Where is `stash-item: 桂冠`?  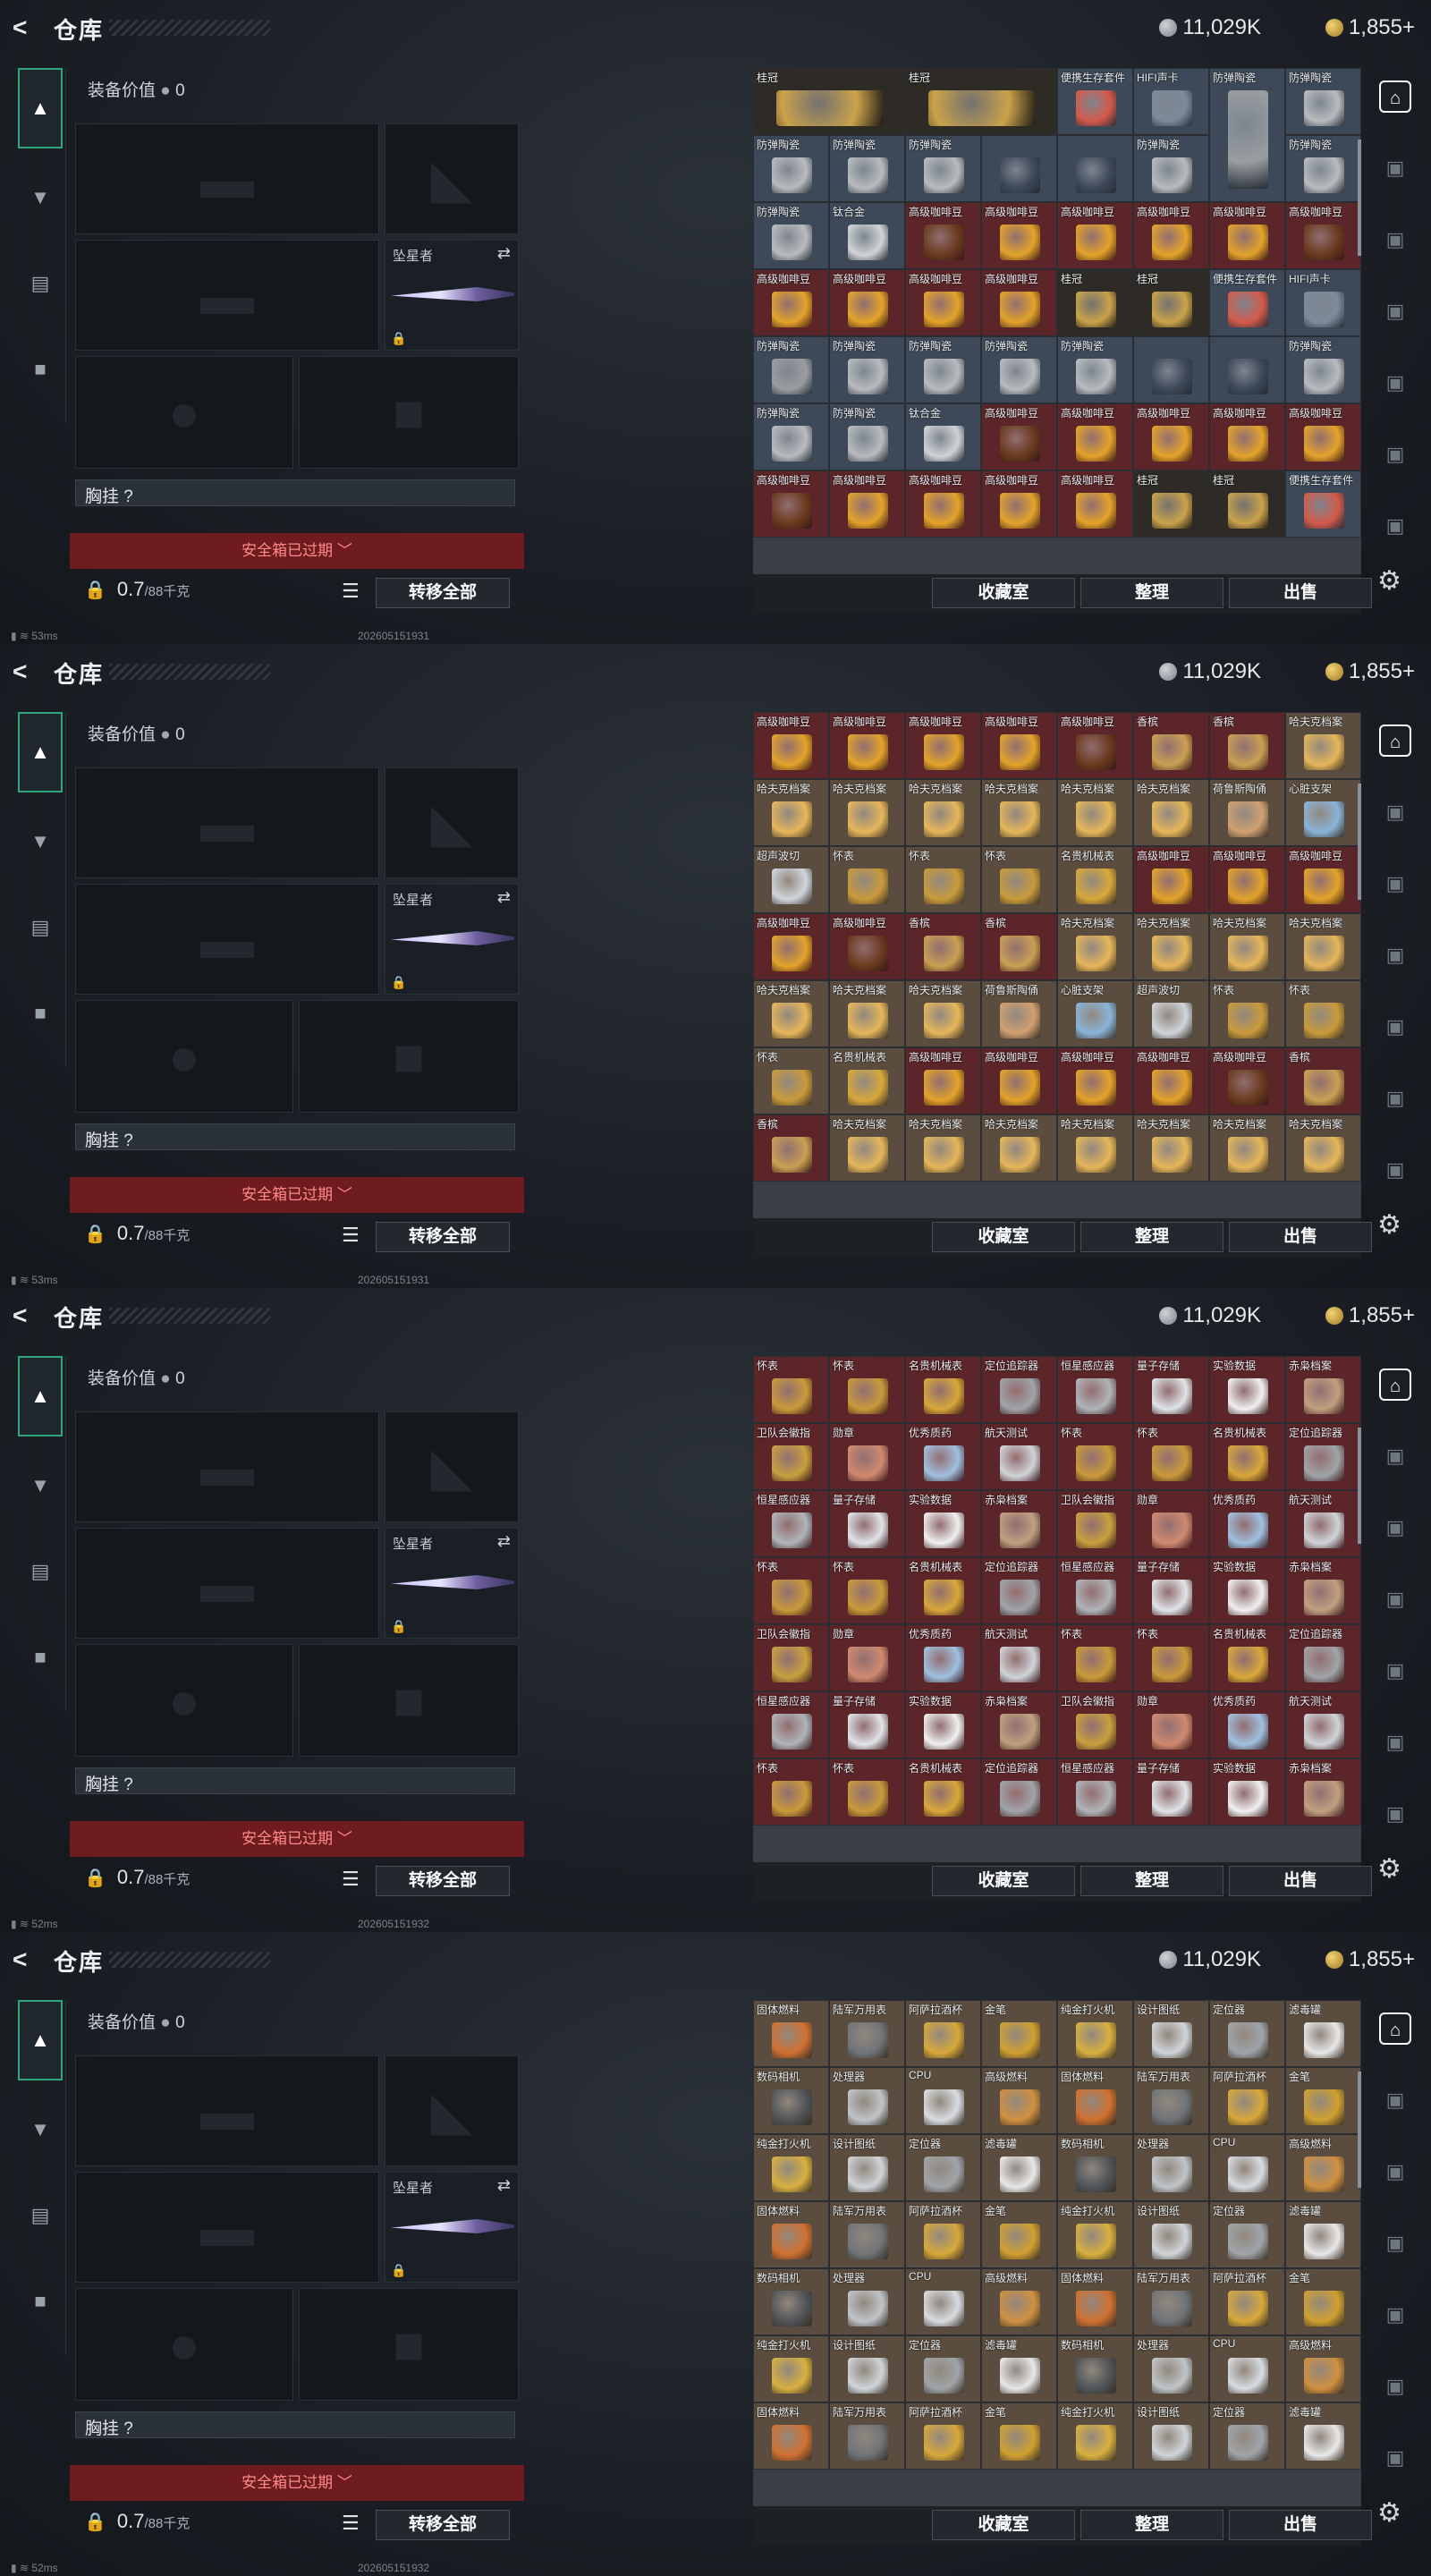
stash-item: 桂冠 is located at coordinates (1171, 504).